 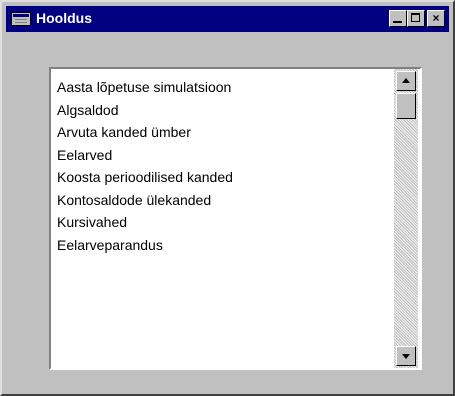 I want to click on scroll-up-arrow-icon, so click(x=406, y=80).